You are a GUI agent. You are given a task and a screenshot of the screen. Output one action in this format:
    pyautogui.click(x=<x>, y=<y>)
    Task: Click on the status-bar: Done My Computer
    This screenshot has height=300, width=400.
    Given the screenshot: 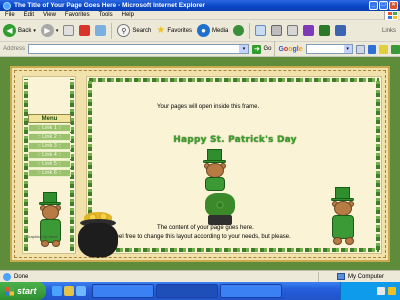 What is the action you would take?
    pyautogui.click(x=200, y=276)
    